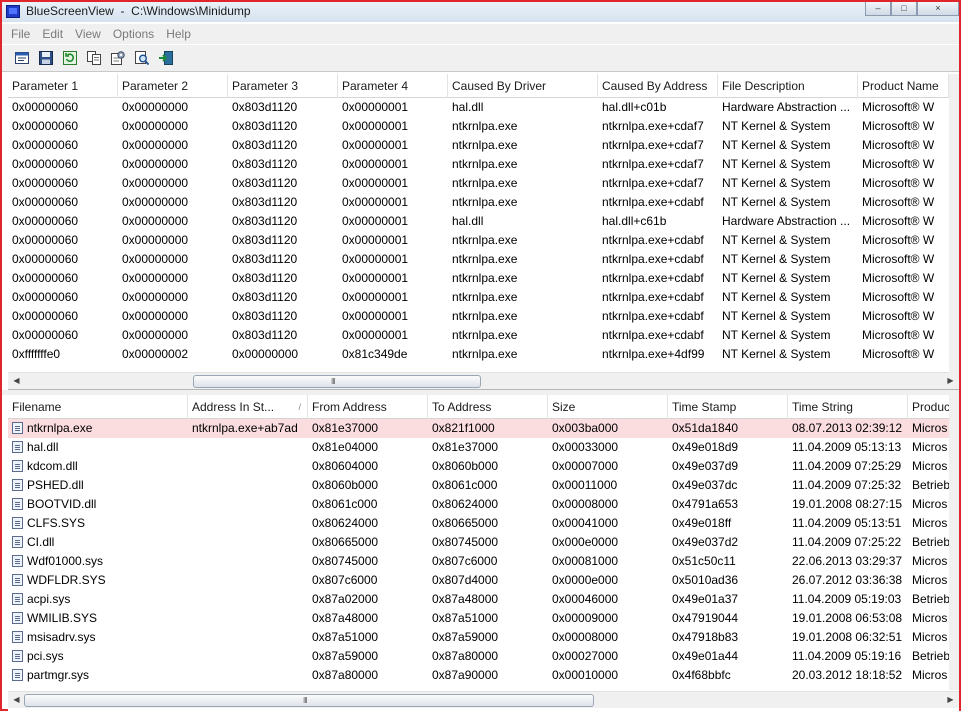  Describe the element at coordinates (523, 86) in the screenshot. I see `col-caused-by-driver: Caused By Driver` at that location.